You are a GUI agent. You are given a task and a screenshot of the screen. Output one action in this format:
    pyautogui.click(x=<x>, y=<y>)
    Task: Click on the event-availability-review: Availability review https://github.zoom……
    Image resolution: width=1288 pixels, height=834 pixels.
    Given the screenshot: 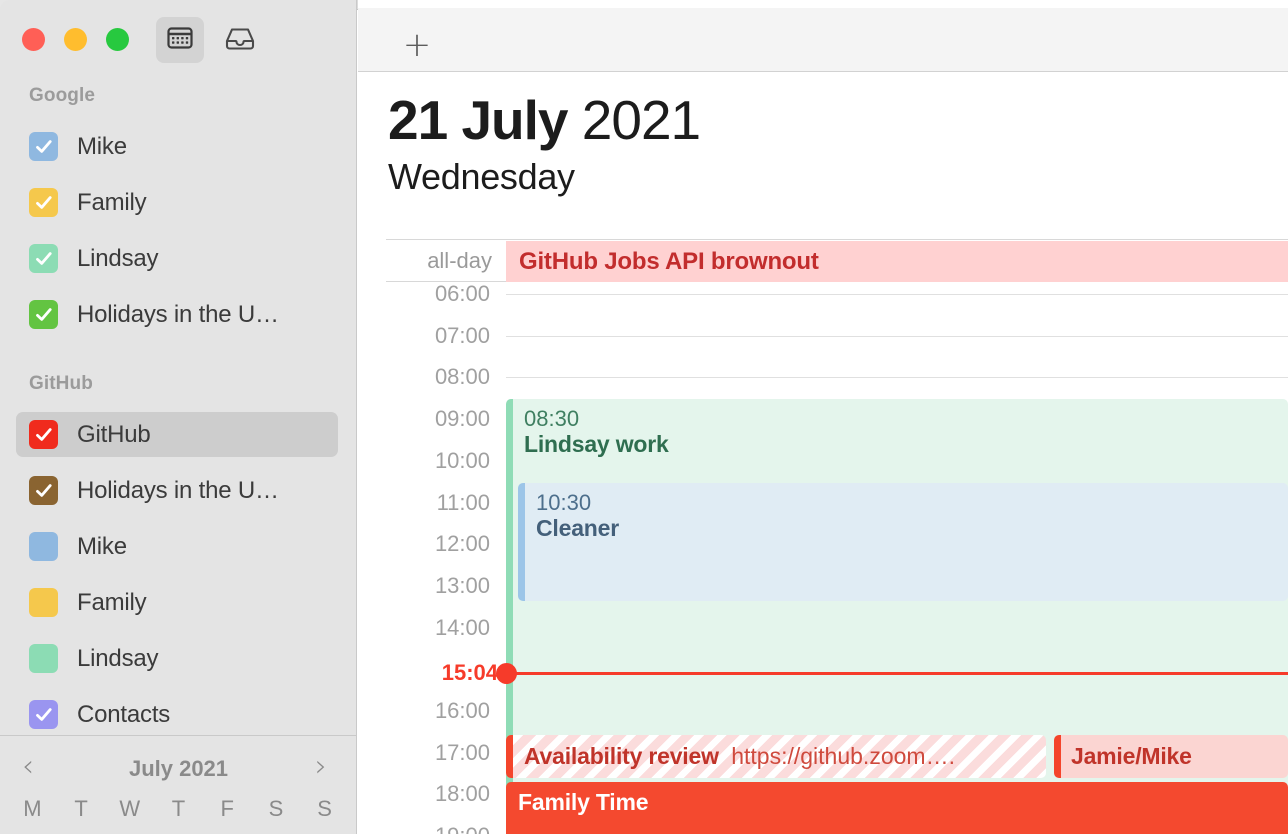 What is the action you would take?
    pyautogui.click(x=776, y=756)
    